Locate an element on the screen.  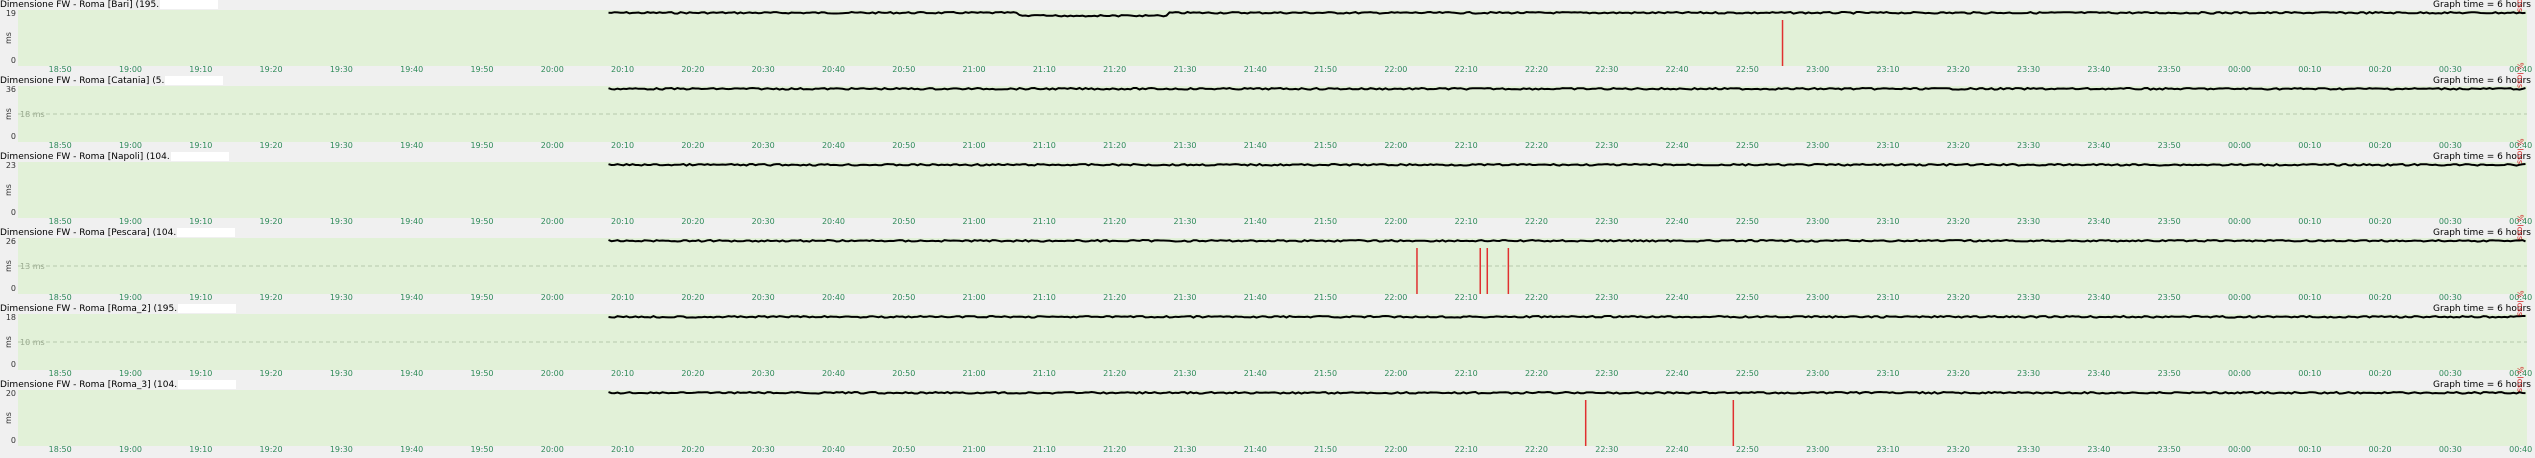
time-tick-label: 23:10 is located at coordinates (1888, 145).